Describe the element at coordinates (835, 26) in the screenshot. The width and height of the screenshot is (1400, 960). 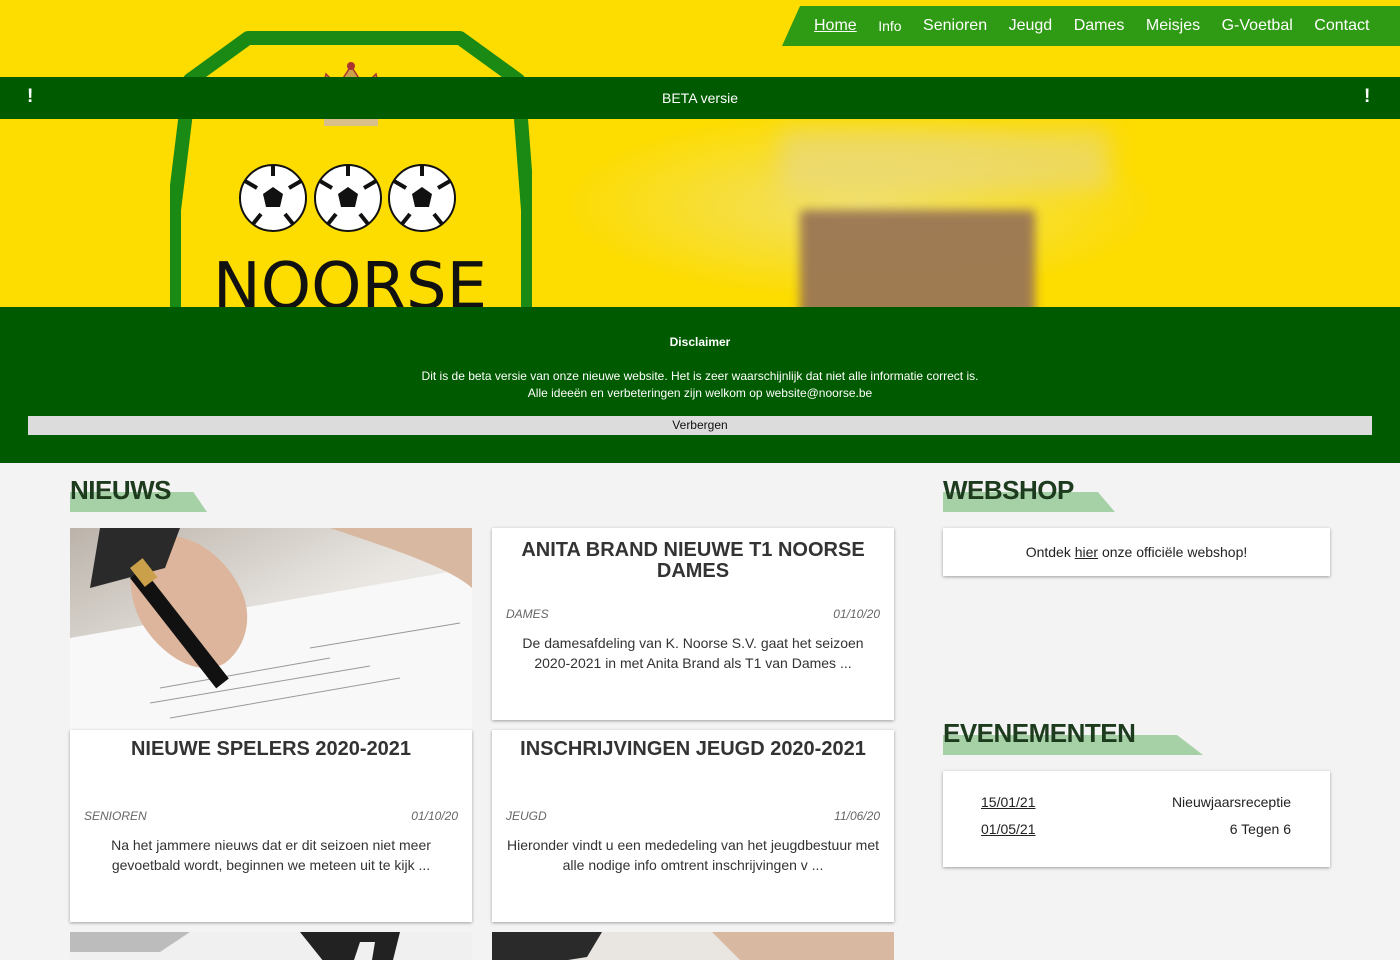
I see `nav-item-home: Home` at that location.